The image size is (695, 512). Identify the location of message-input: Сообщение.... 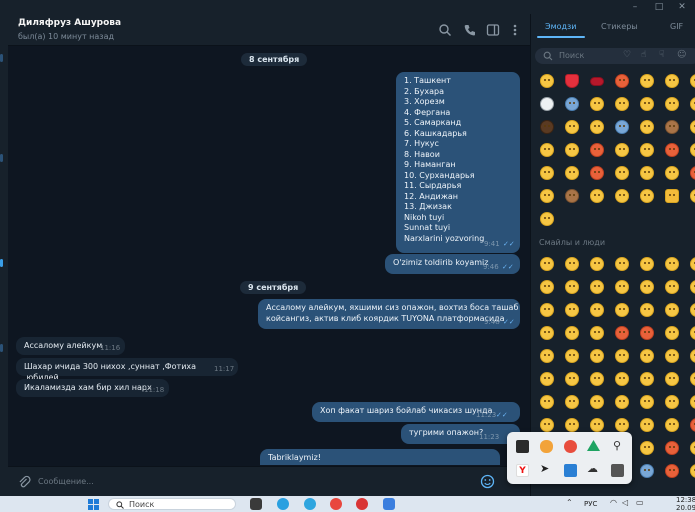
(248, 482).